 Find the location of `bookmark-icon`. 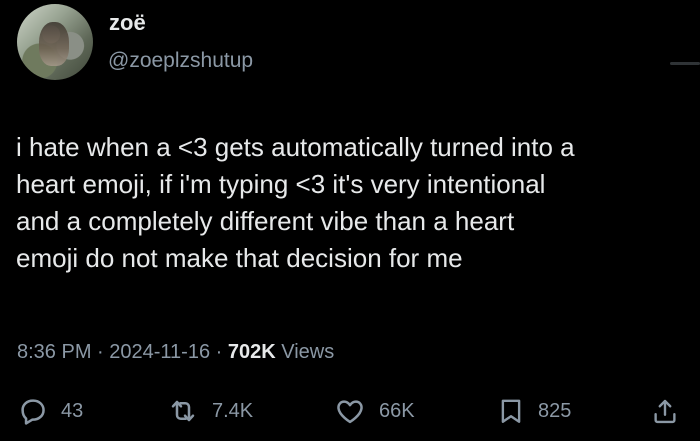

bookmark-icon is located at coordinates (511, 411).